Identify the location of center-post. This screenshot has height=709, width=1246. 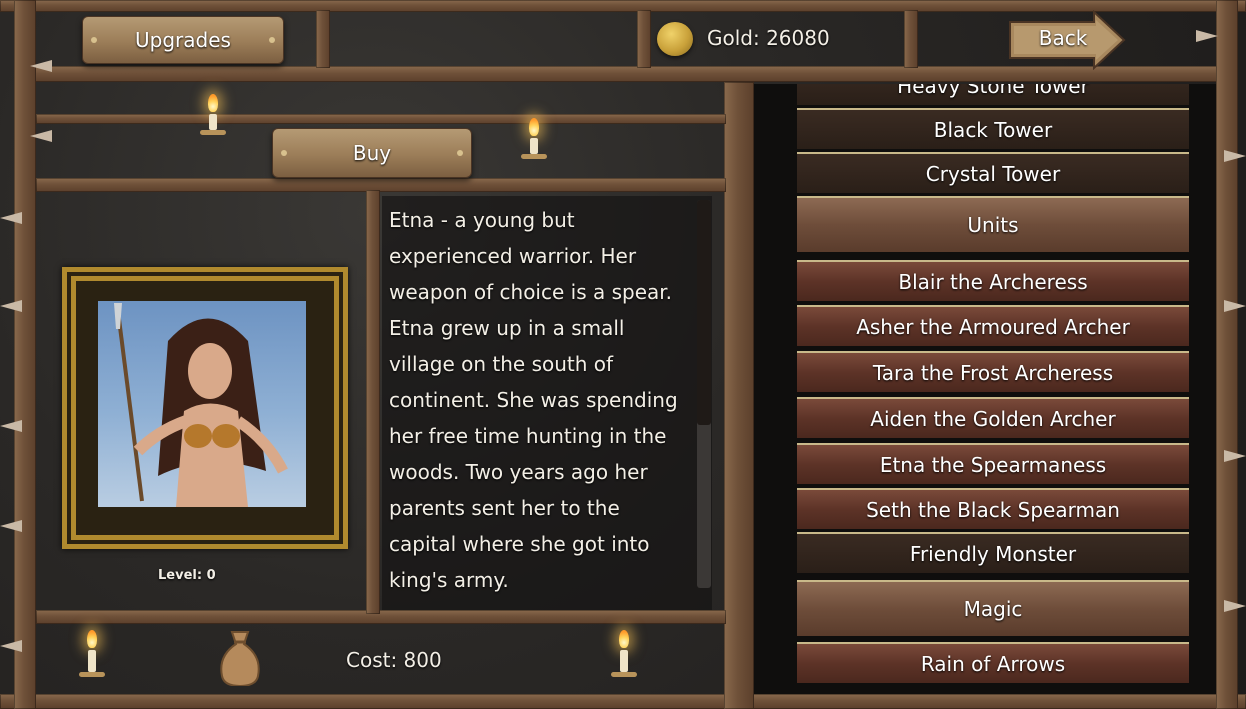
(739, 395).